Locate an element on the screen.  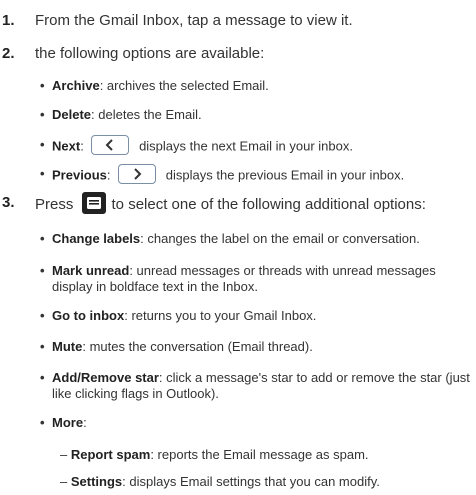
term: Add/Remove star is located at coordinates (105, 377).